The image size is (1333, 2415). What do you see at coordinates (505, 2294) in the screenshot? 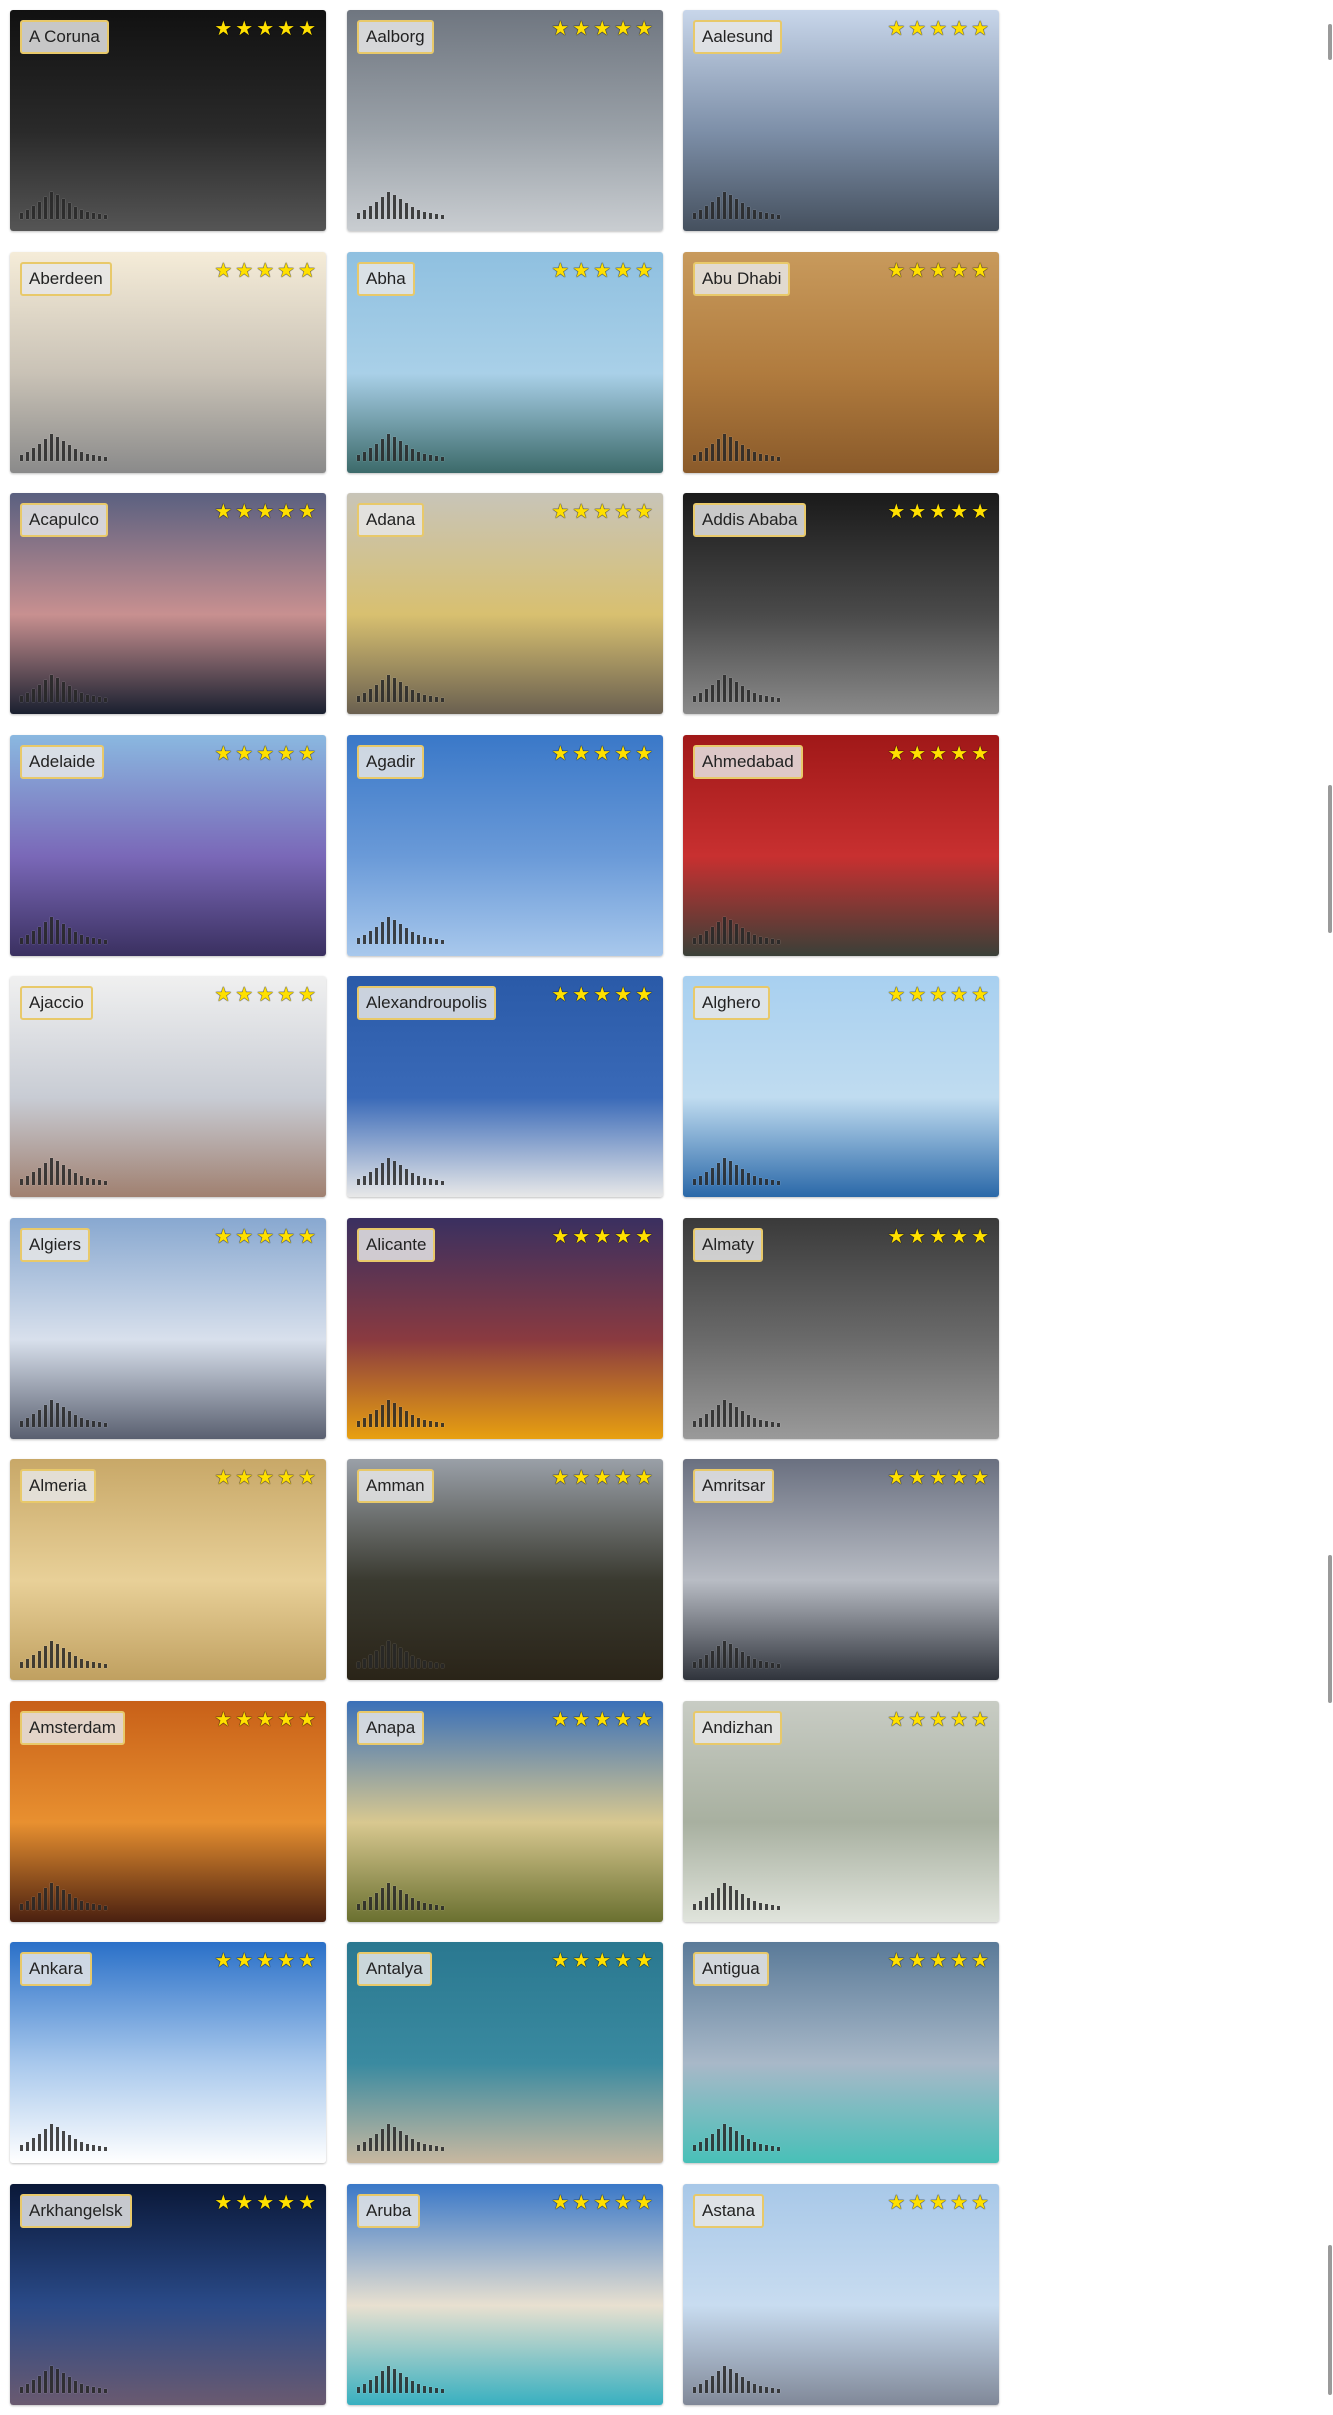
I see `city-card: Aruba ★ ★ ★ ★ ★` at bounding box center [505, 2294].